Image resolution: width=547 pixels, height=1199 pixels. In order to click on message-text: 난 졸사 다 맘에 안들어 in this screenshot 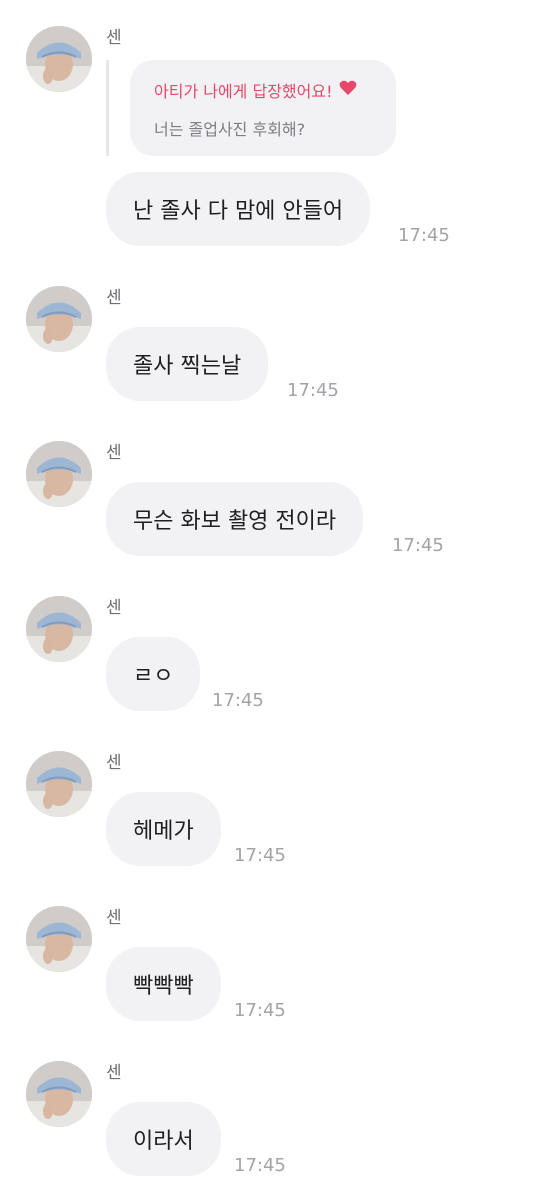, I will do `click(238, 211)`.